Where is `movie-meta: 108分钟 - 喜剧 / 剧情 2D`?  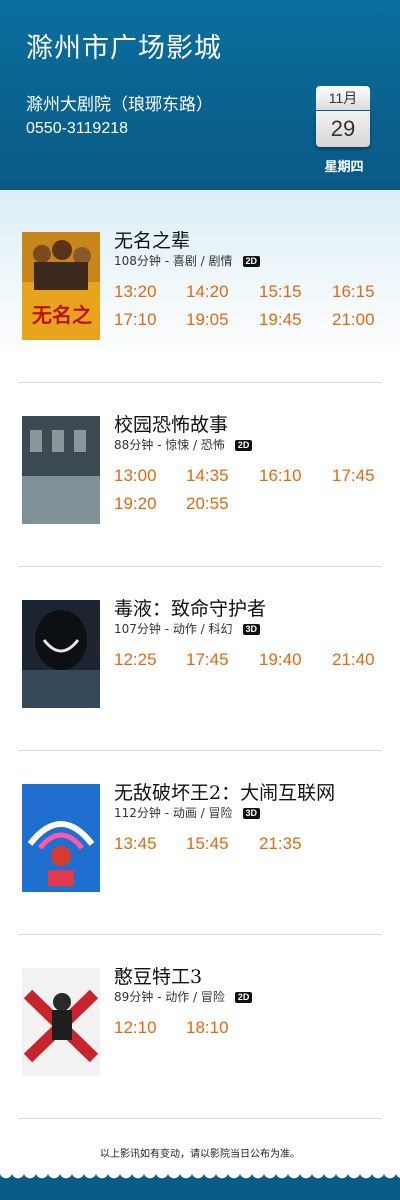 movie-meta: 108分钟 - 喜剧 / 剧情 2D is located at coordinates (187, 260).